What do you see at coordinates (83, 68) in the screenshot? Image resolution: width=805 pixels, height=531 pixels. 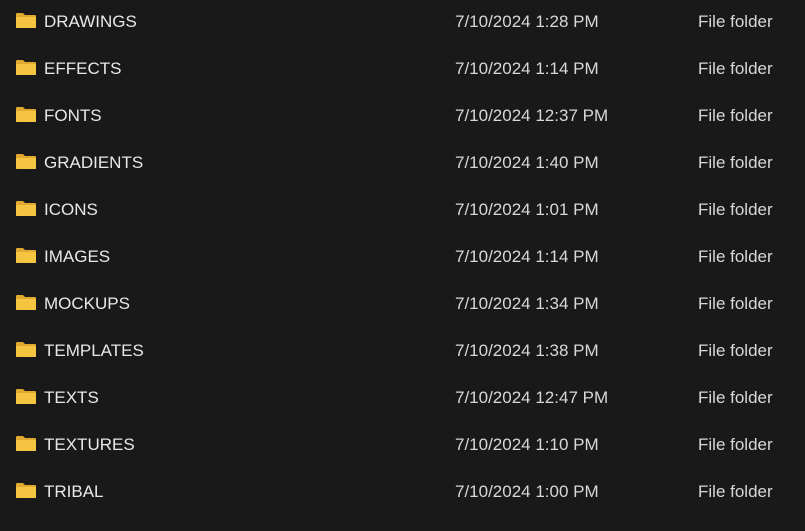 I see `folder-name: EFFECTS` at bounding box center [83, 68].